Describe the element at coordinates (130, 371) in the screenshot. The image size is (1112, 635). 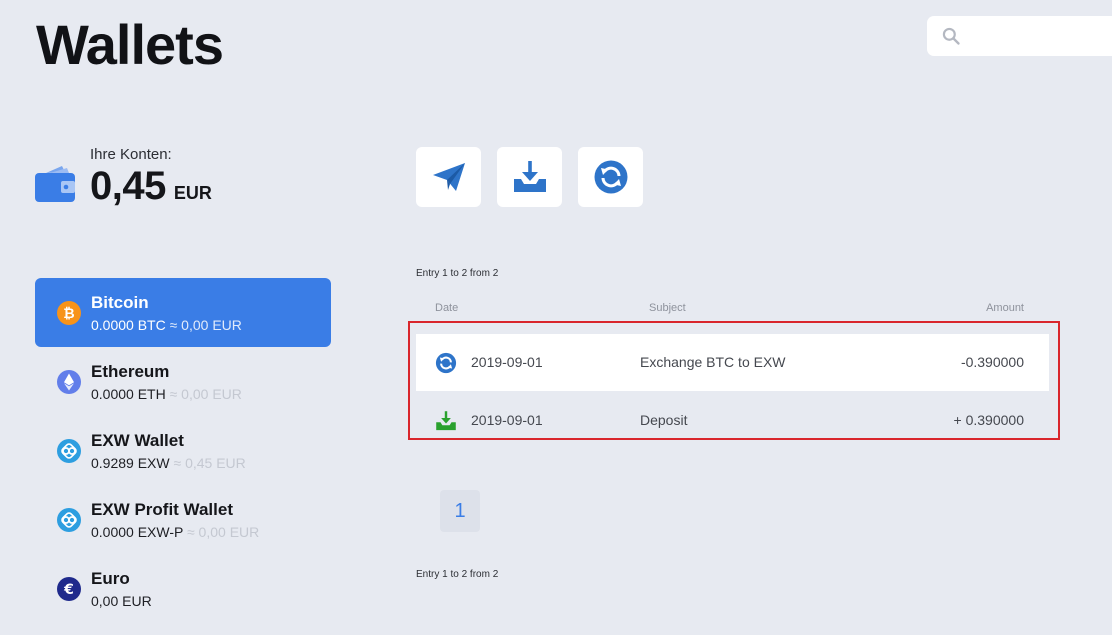
I see `wallet-name: Ethereum` at that location.